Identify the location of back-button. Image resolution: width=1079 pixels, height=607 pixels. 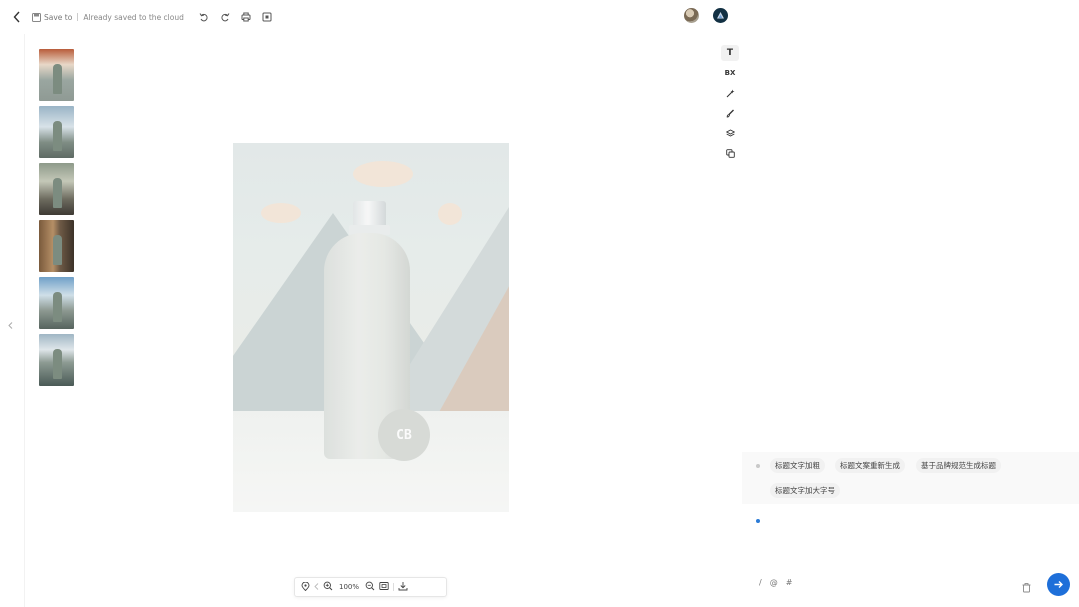
(17, 17).